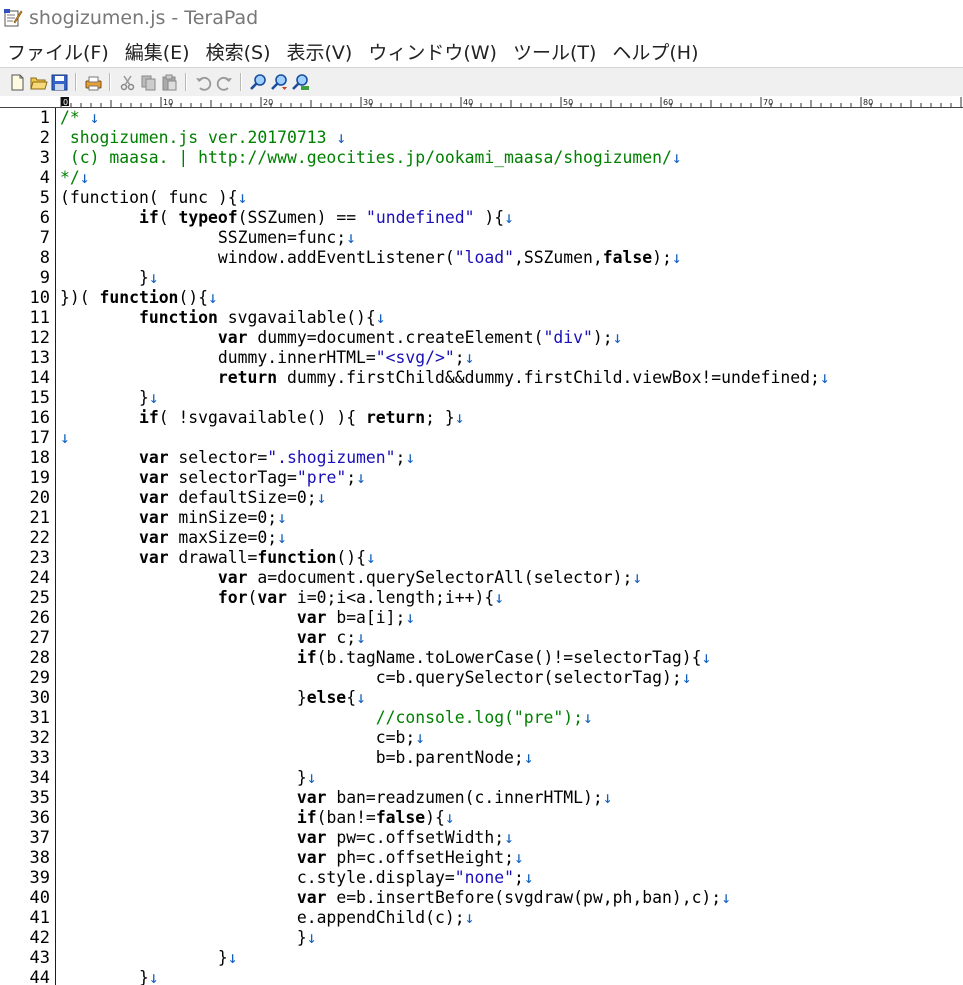 The image size is (963, 985). Describe the element at coordinates (336, 798) in the screenshot. I see `code-line: var ban=readzumen(c.innerHTML);↓` at that location.